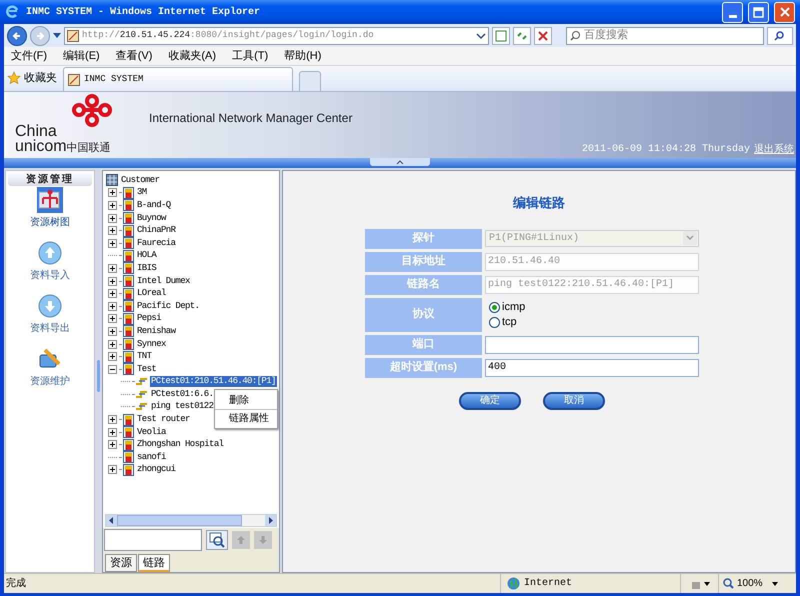 This screenshot has width=800, height=596. Describe the element at coordinates (151, 344) in the screenshot. I see `tree-item: Synnex` at that location.